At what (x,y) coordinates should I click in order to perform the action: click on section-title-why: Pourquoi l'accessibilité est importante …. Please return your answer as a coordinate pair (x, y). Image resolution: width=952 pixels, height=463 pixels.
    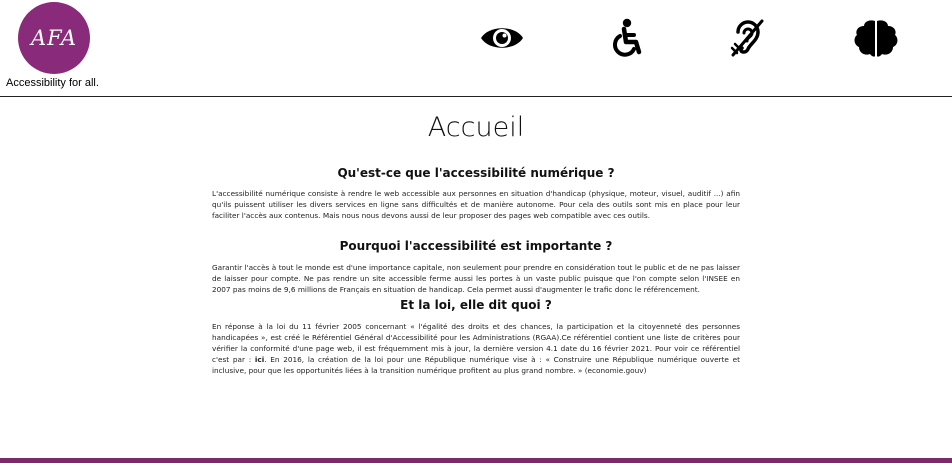
    Looking at the image, I should click on (476, 246).